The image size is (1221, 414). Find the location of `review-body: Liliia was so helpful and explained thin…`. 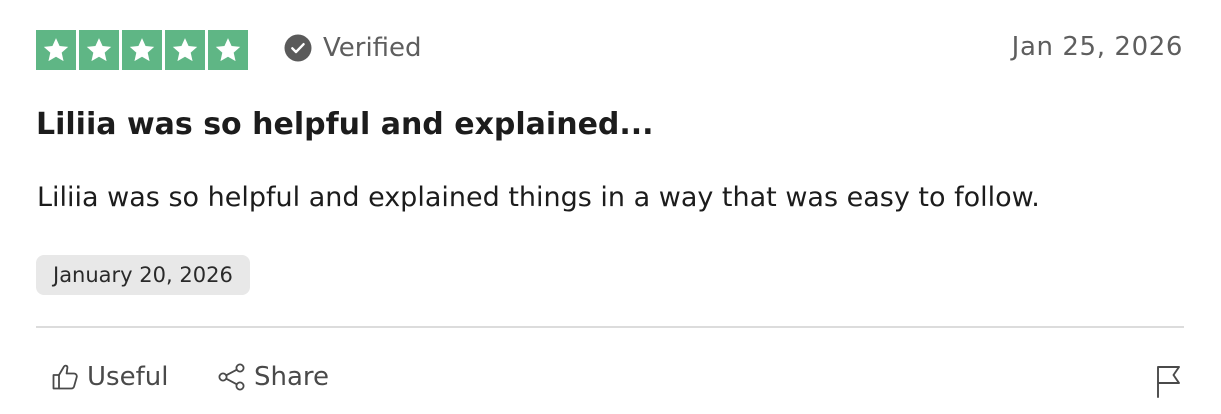

review-body: Liliia was so helpful and explained thin… is located at coordinates (538, 197).